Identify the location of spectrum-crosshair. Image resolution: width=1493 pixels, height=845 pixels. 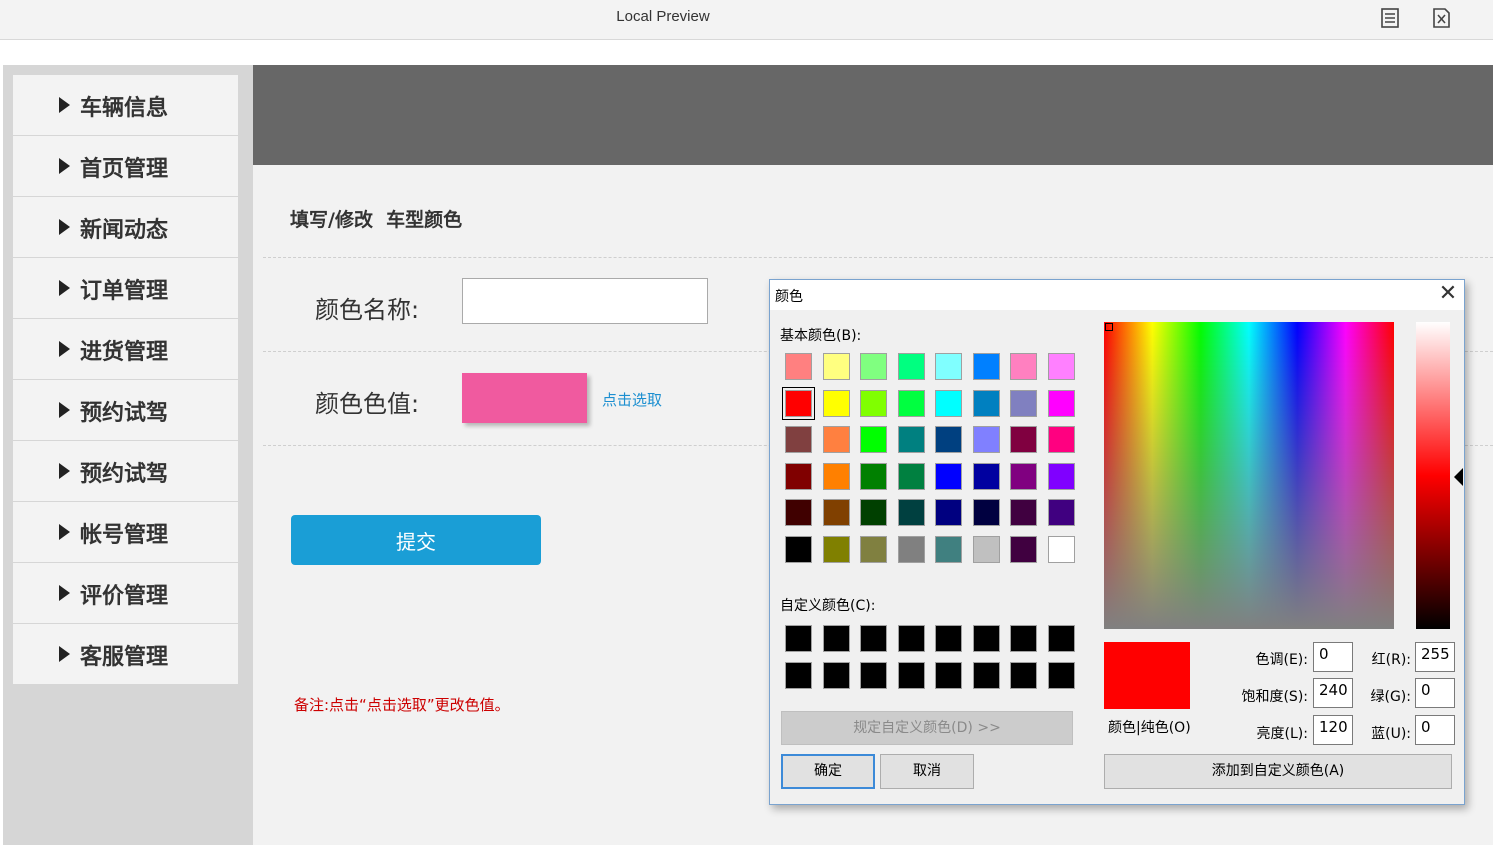
(1109, 327).